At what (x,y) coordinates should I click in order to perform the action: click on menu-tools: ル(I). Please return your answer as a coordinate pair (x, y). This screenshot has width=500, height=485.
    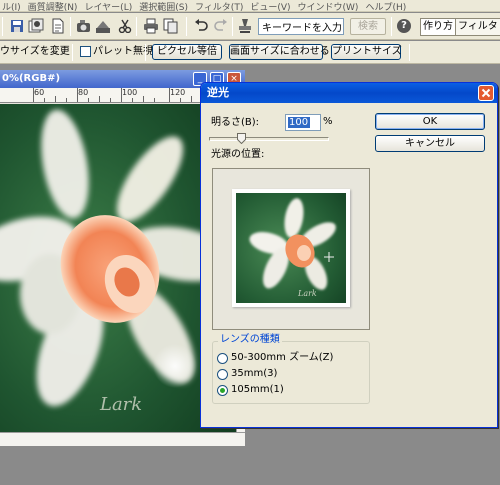
    Looking at the image, I should click on (11, 7).